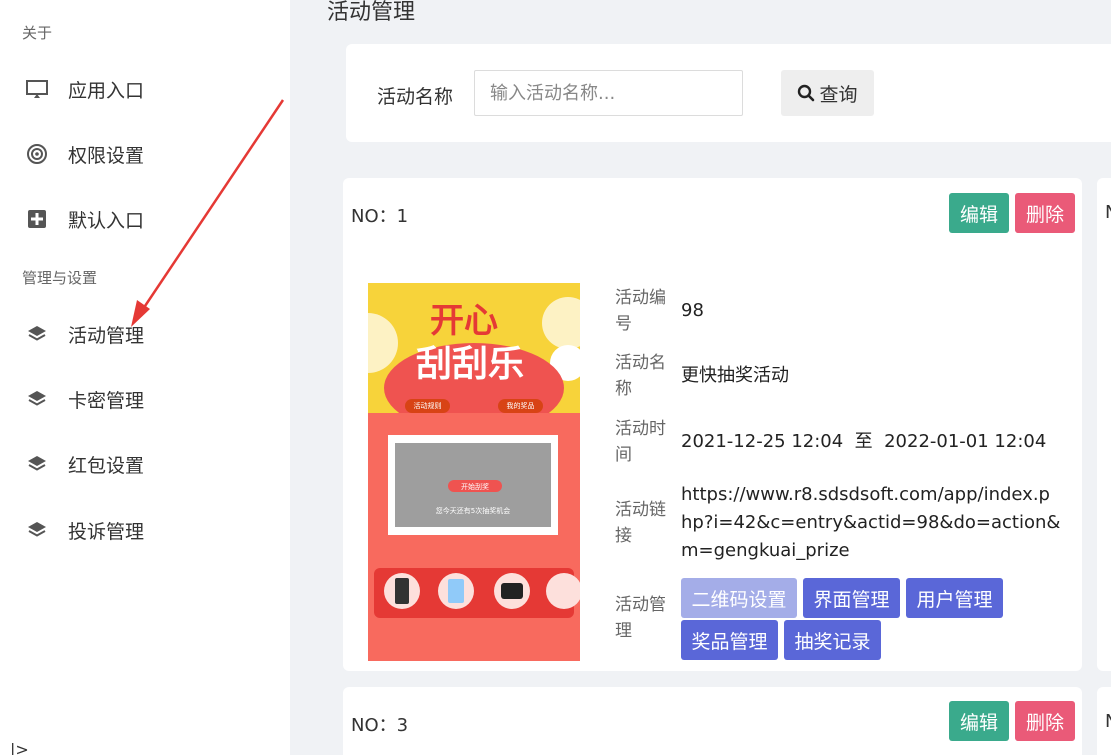  What do you see at coordinates (832, 640) in the screenshot?
I see `draw-records-button: 抽奖记录` at bounding box center [832, 640].